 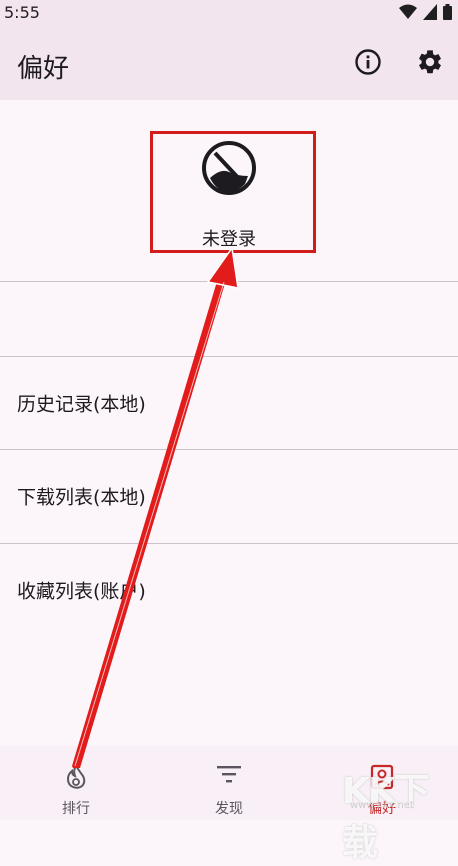 I want to click on menu-item-favorites: 收藏列表(账户), so click(x=229, y=590).